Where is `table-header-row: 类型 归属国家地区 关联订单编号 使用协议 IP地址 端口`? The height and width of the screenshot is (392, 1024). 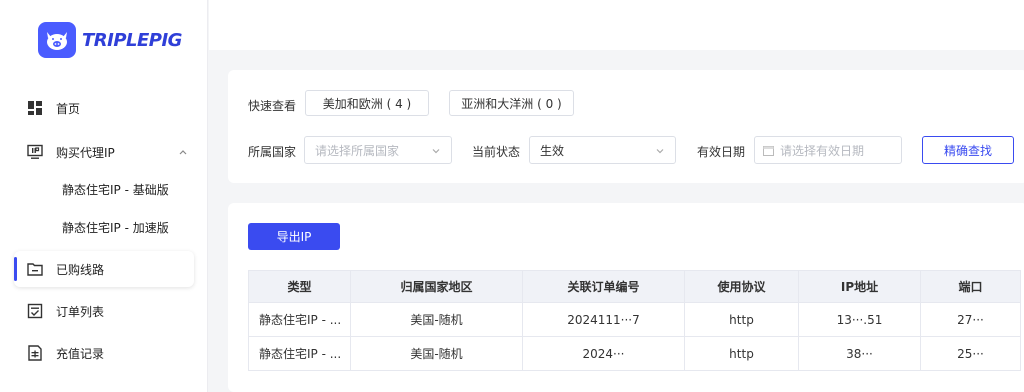
table-header-row: 类型 归属国家地区 关联订单编号 使用协议 IP地址 端口 is located at coordinates (634, 286).